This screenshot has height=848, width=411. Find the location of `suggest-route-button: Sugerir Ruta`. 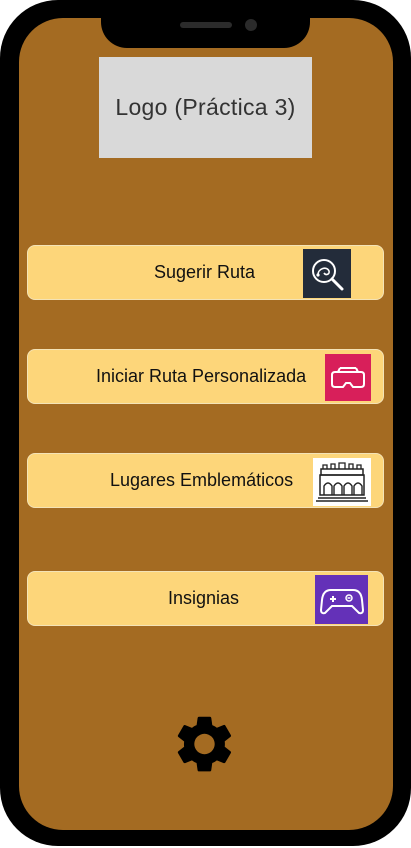

suggest-route-button: Sugerir Ruta is located at coordinates (205, 272).